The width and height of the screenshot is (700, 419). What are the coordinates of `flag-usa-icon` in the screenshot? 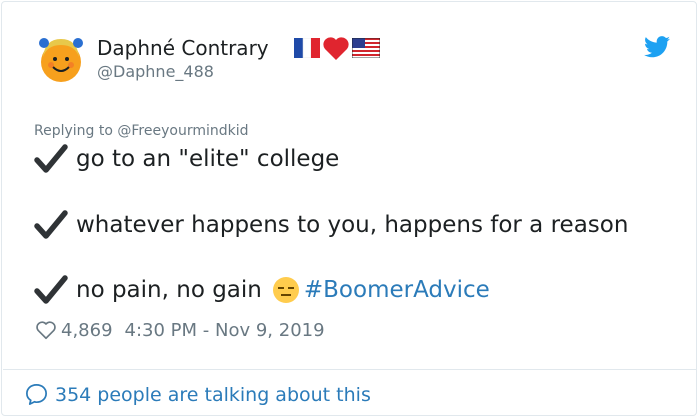 It's located at (366, 48).